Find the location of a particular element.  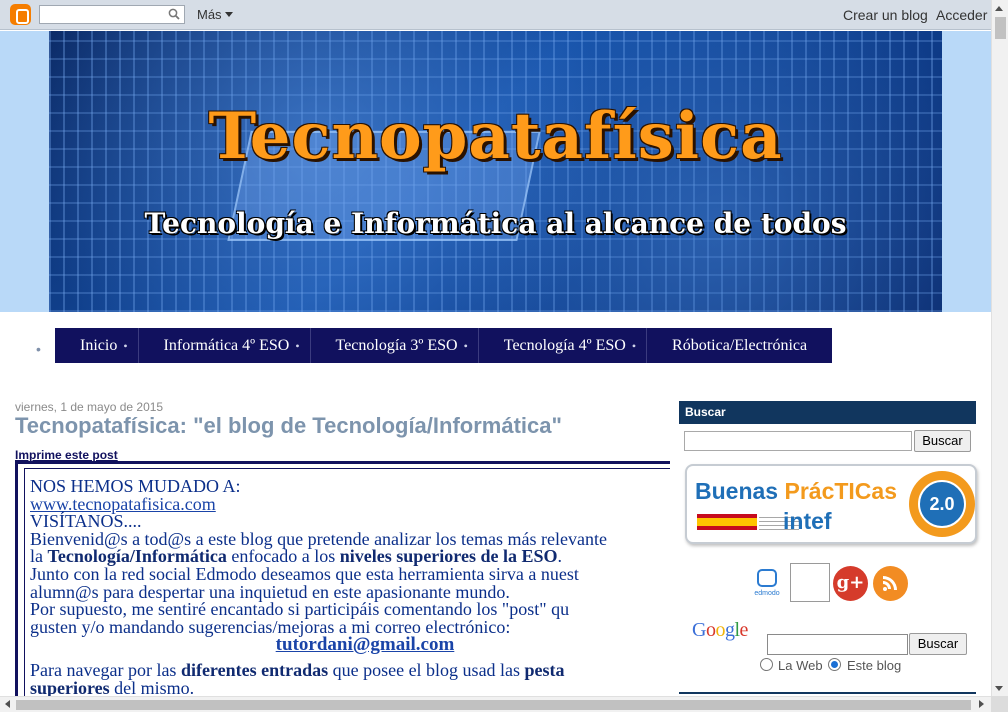

post-date: viernes, 1 de mayo de 2015 is located at coordinates (89, 407).